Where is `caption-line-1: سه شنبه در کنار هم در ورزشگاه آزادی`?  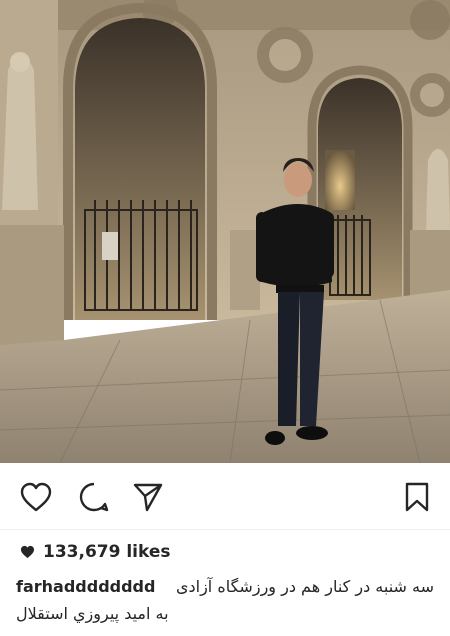
caption-line-1: سه شنبه در کنار هم در ورزشگاه آزادی is located at coordinates (304, 586).